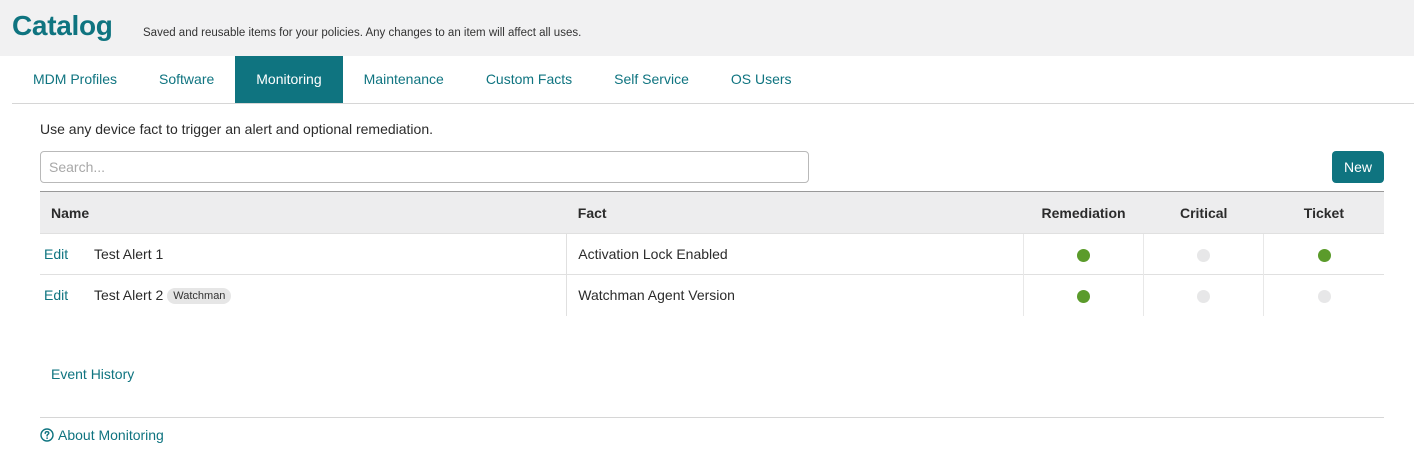  I want to click on tab-software: Software, so click(186, 79).